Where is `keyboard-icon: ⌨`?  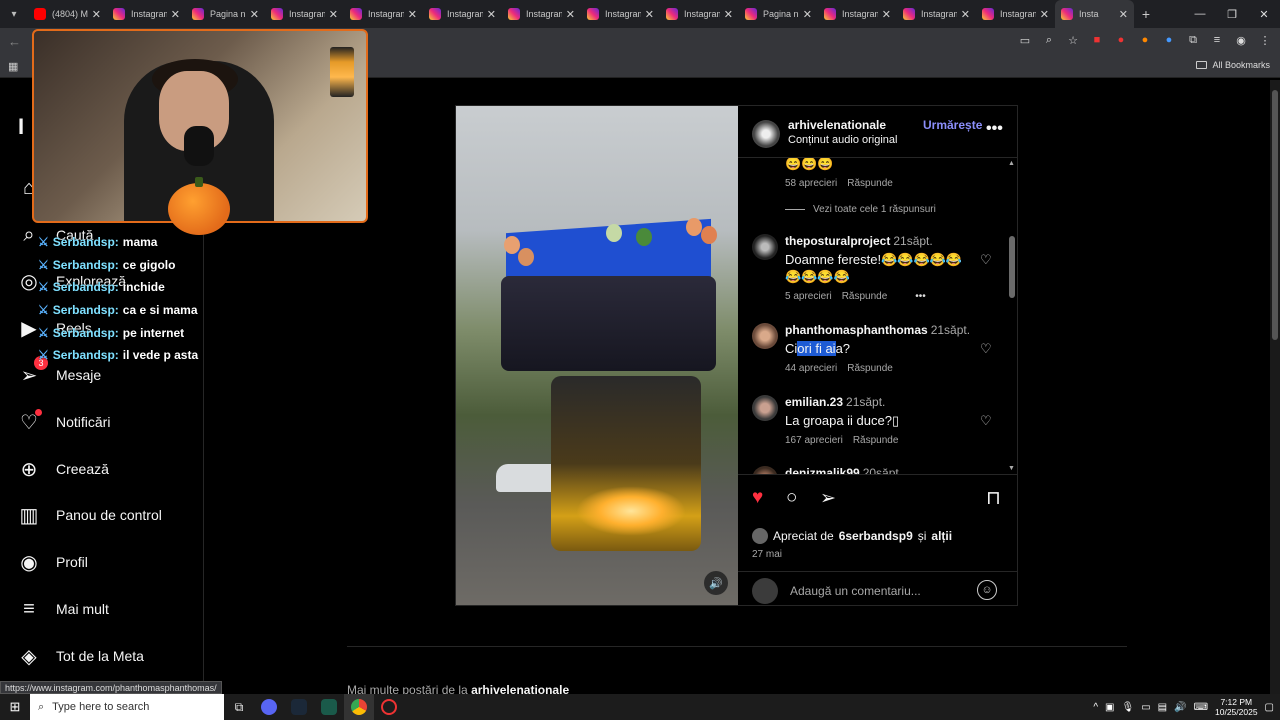 keyboard-icon: ⌨ is located at coordinates (1201, 707).